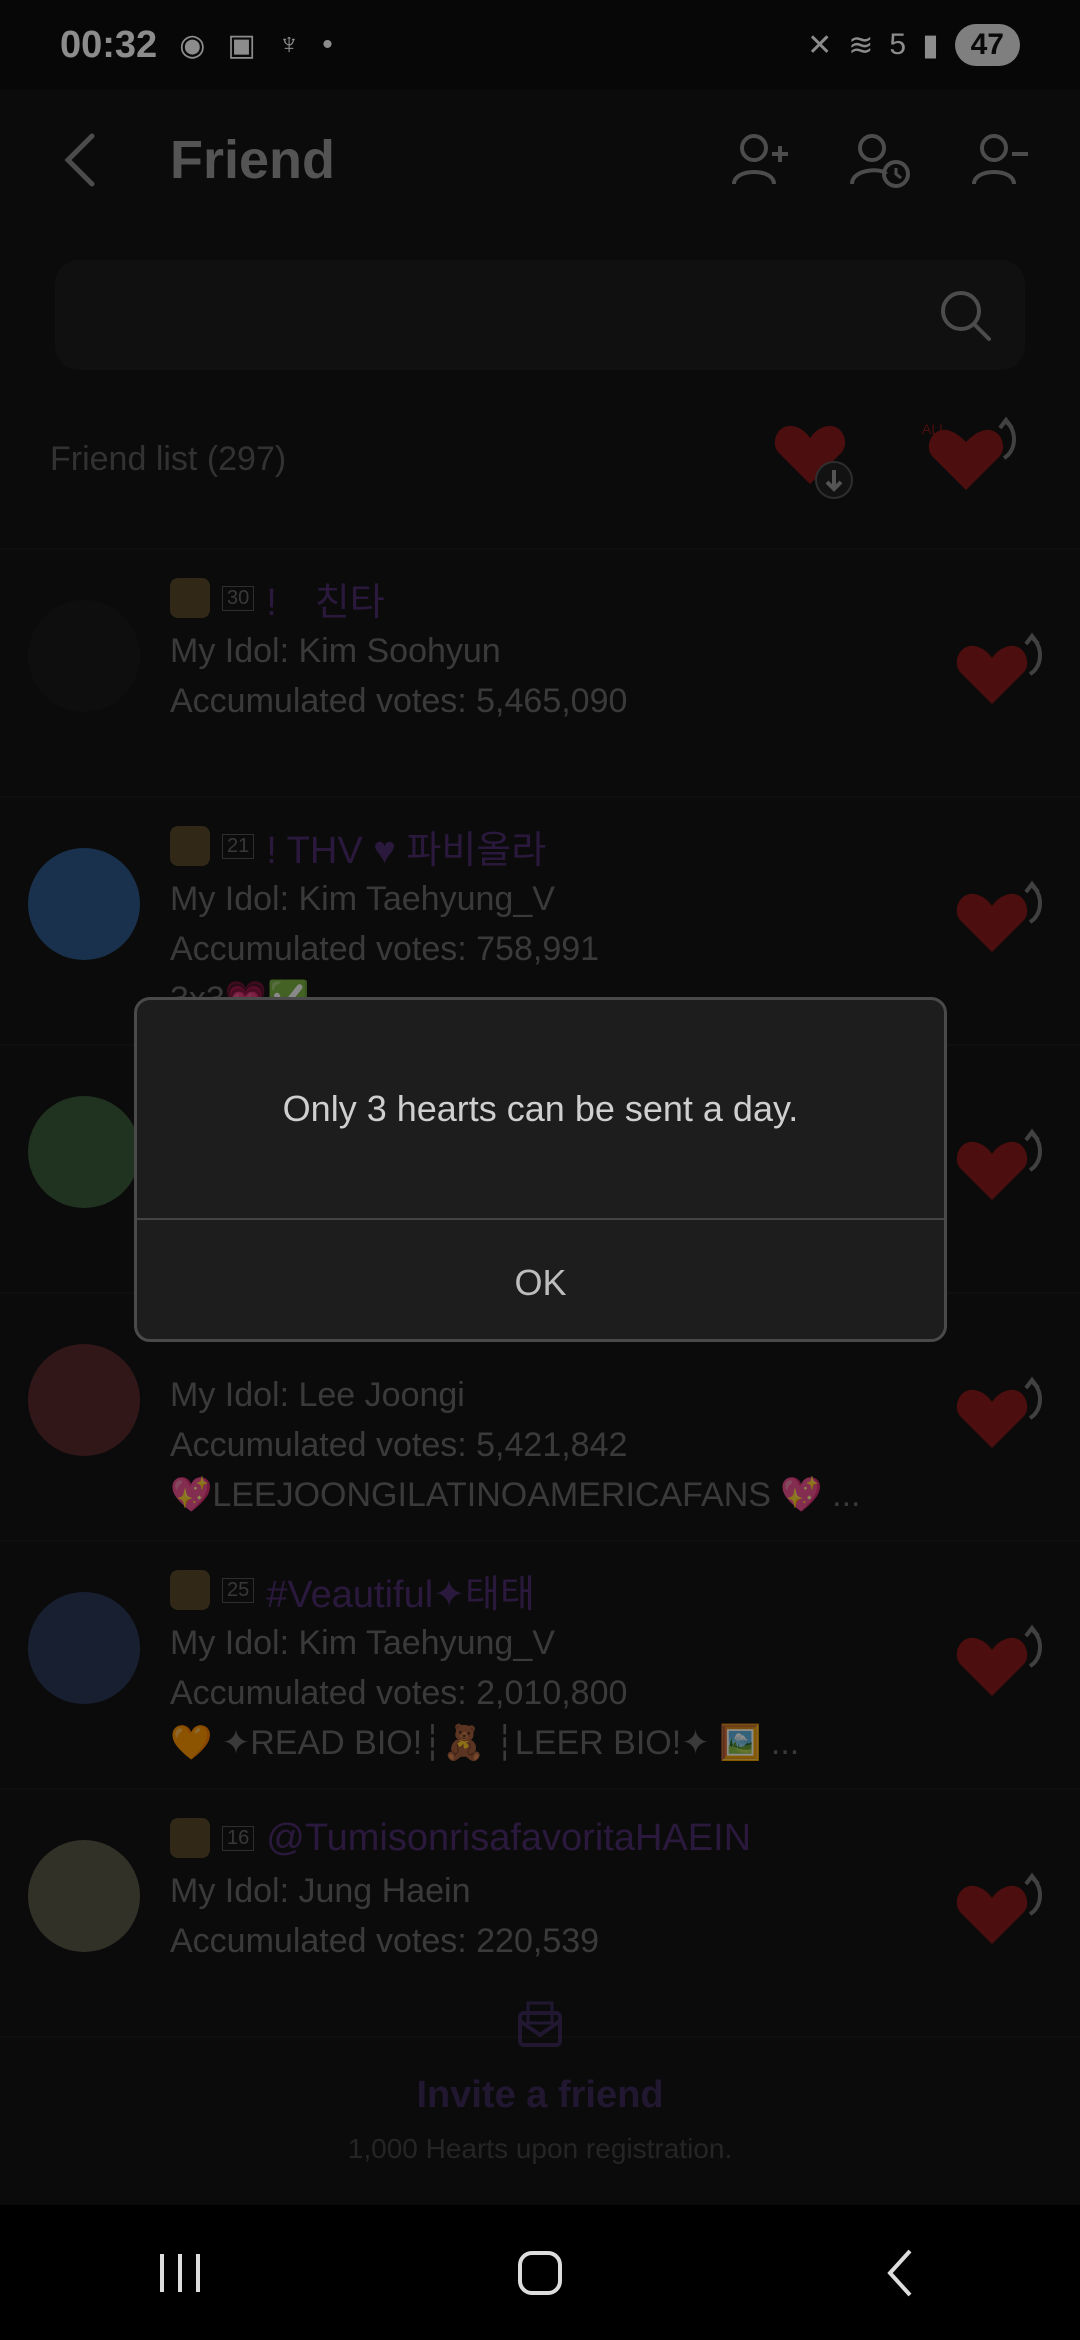  I want to click on system-back-button, so click(900, 2273).